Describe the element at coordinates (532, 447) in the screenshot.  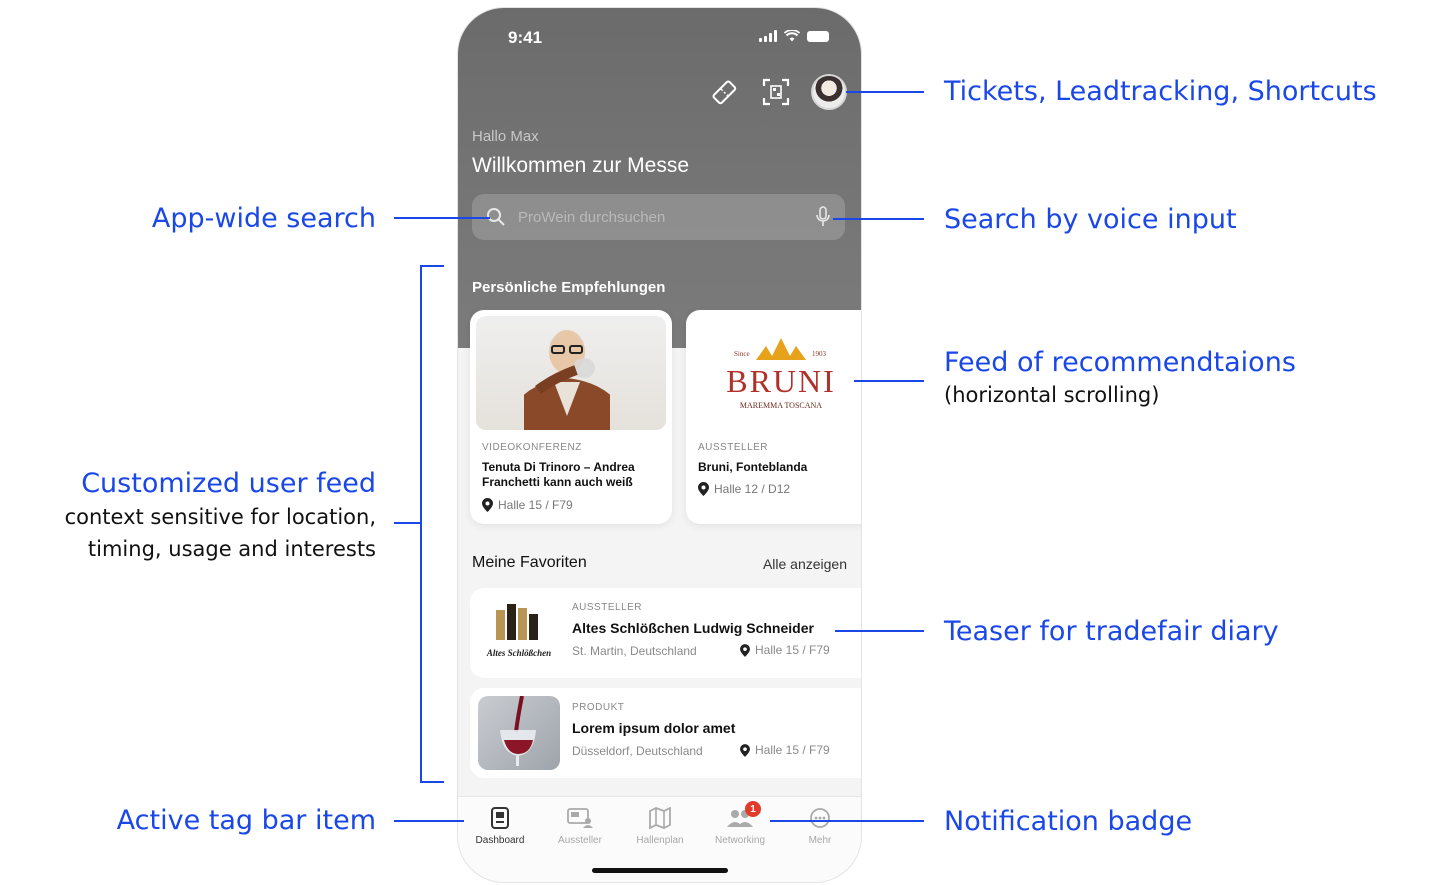
I see `card-category: VIDEOKONFERENZ` at that location.